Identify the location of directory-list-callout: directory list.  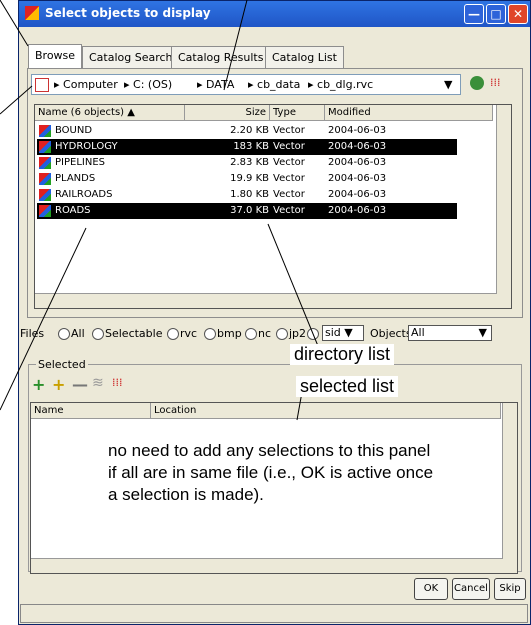
(342, 354).